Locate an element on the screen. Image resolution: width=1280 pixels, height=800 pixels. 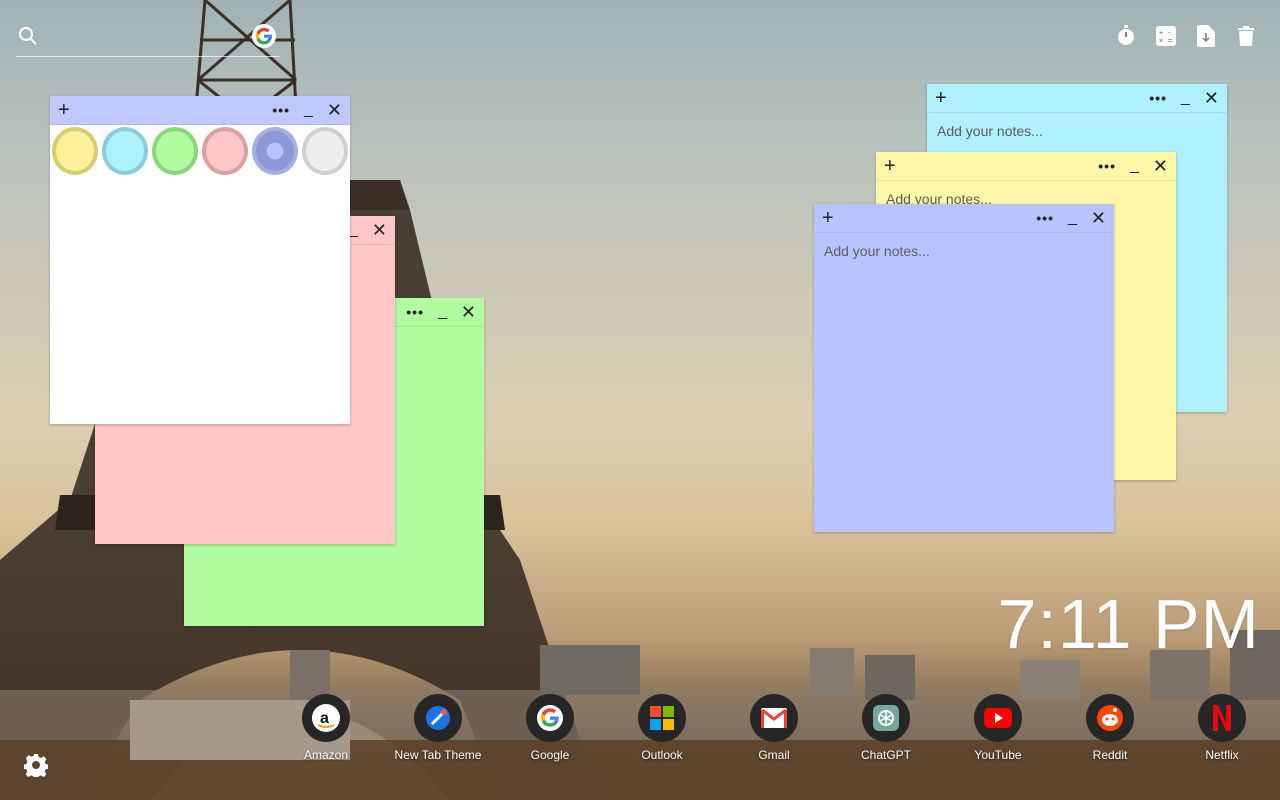
color-palette is located at coordinates (200, 151).